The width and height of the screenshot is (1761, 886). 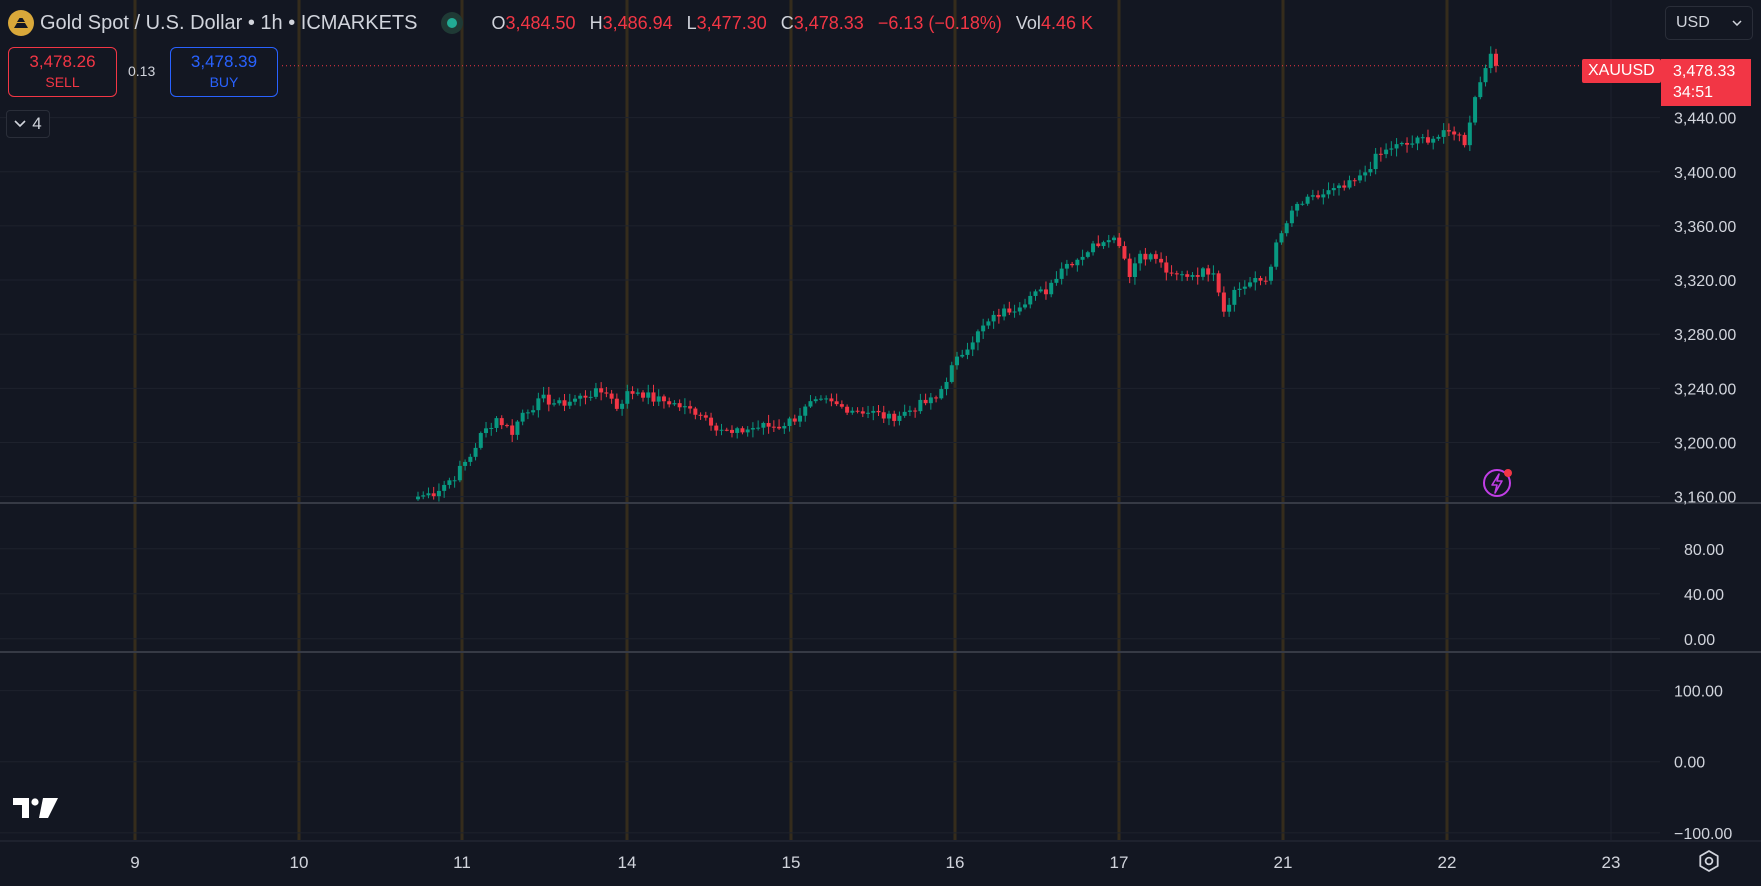 What do you see at coordinates (228, 23) in the screenshot?
I see `symbol-title: Gold Spot / U.S. Dollar • 1h • ICMARKETS` at bounding box center [228, 23].